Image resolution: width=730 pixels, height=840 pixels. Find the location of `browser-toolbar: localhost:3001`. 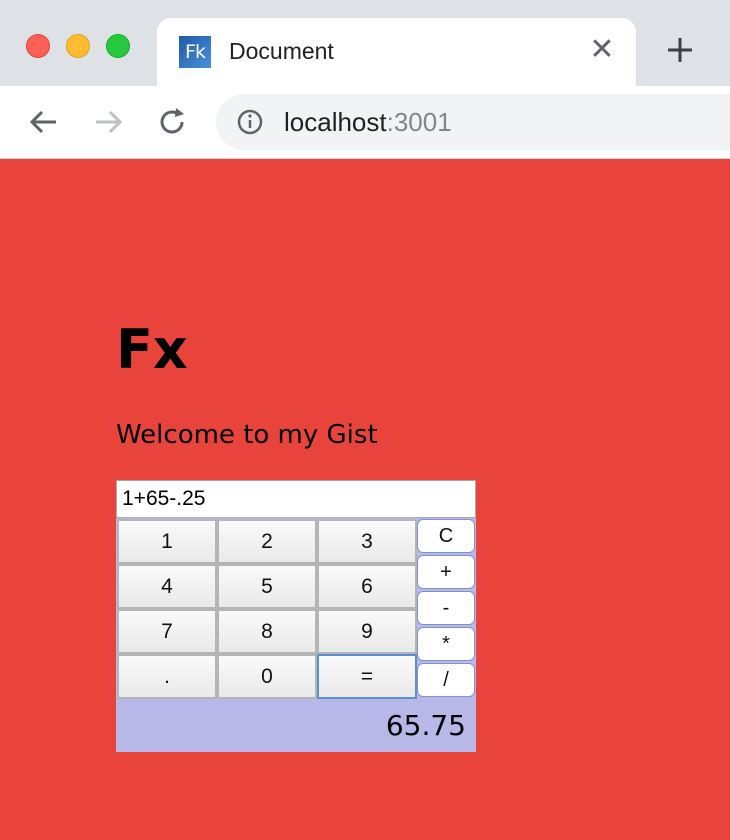

browser-toolbar: localhost:3001 is located at coordinates (365, 122).